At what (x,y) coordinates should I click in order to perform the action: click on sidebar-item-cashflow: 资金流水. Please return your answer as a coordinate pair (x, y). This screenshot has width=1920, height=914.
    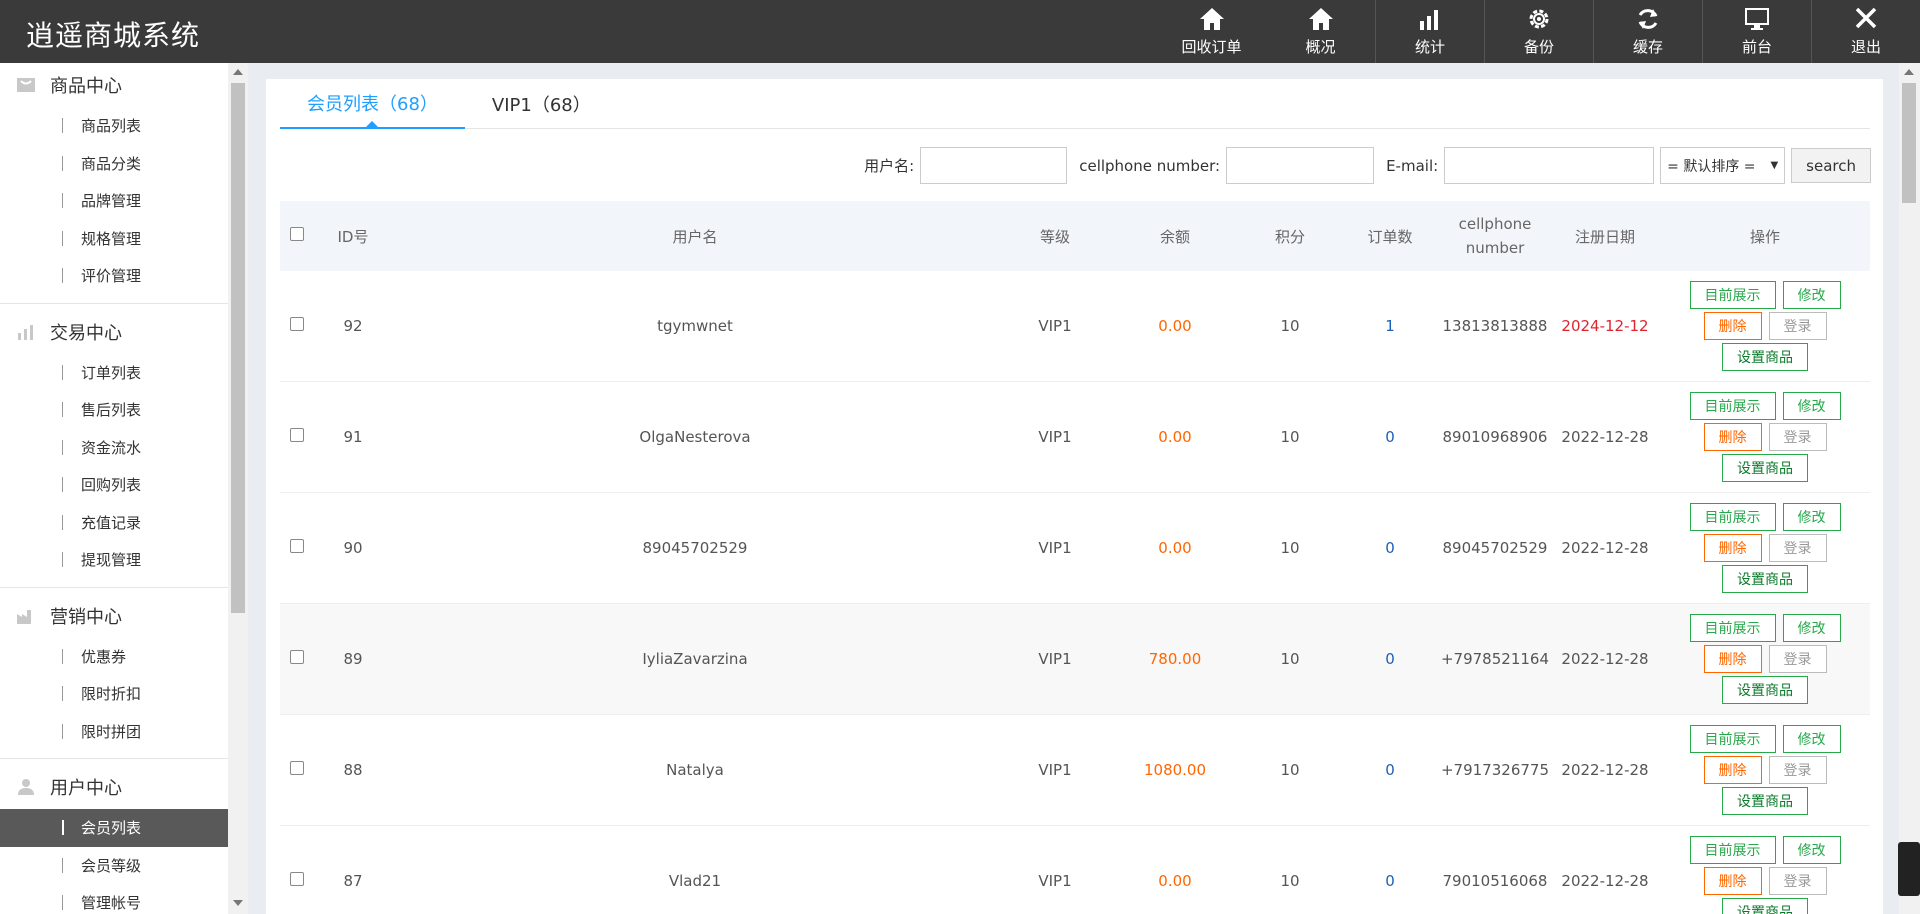
    Looking at the image, I should click on (114, 448).